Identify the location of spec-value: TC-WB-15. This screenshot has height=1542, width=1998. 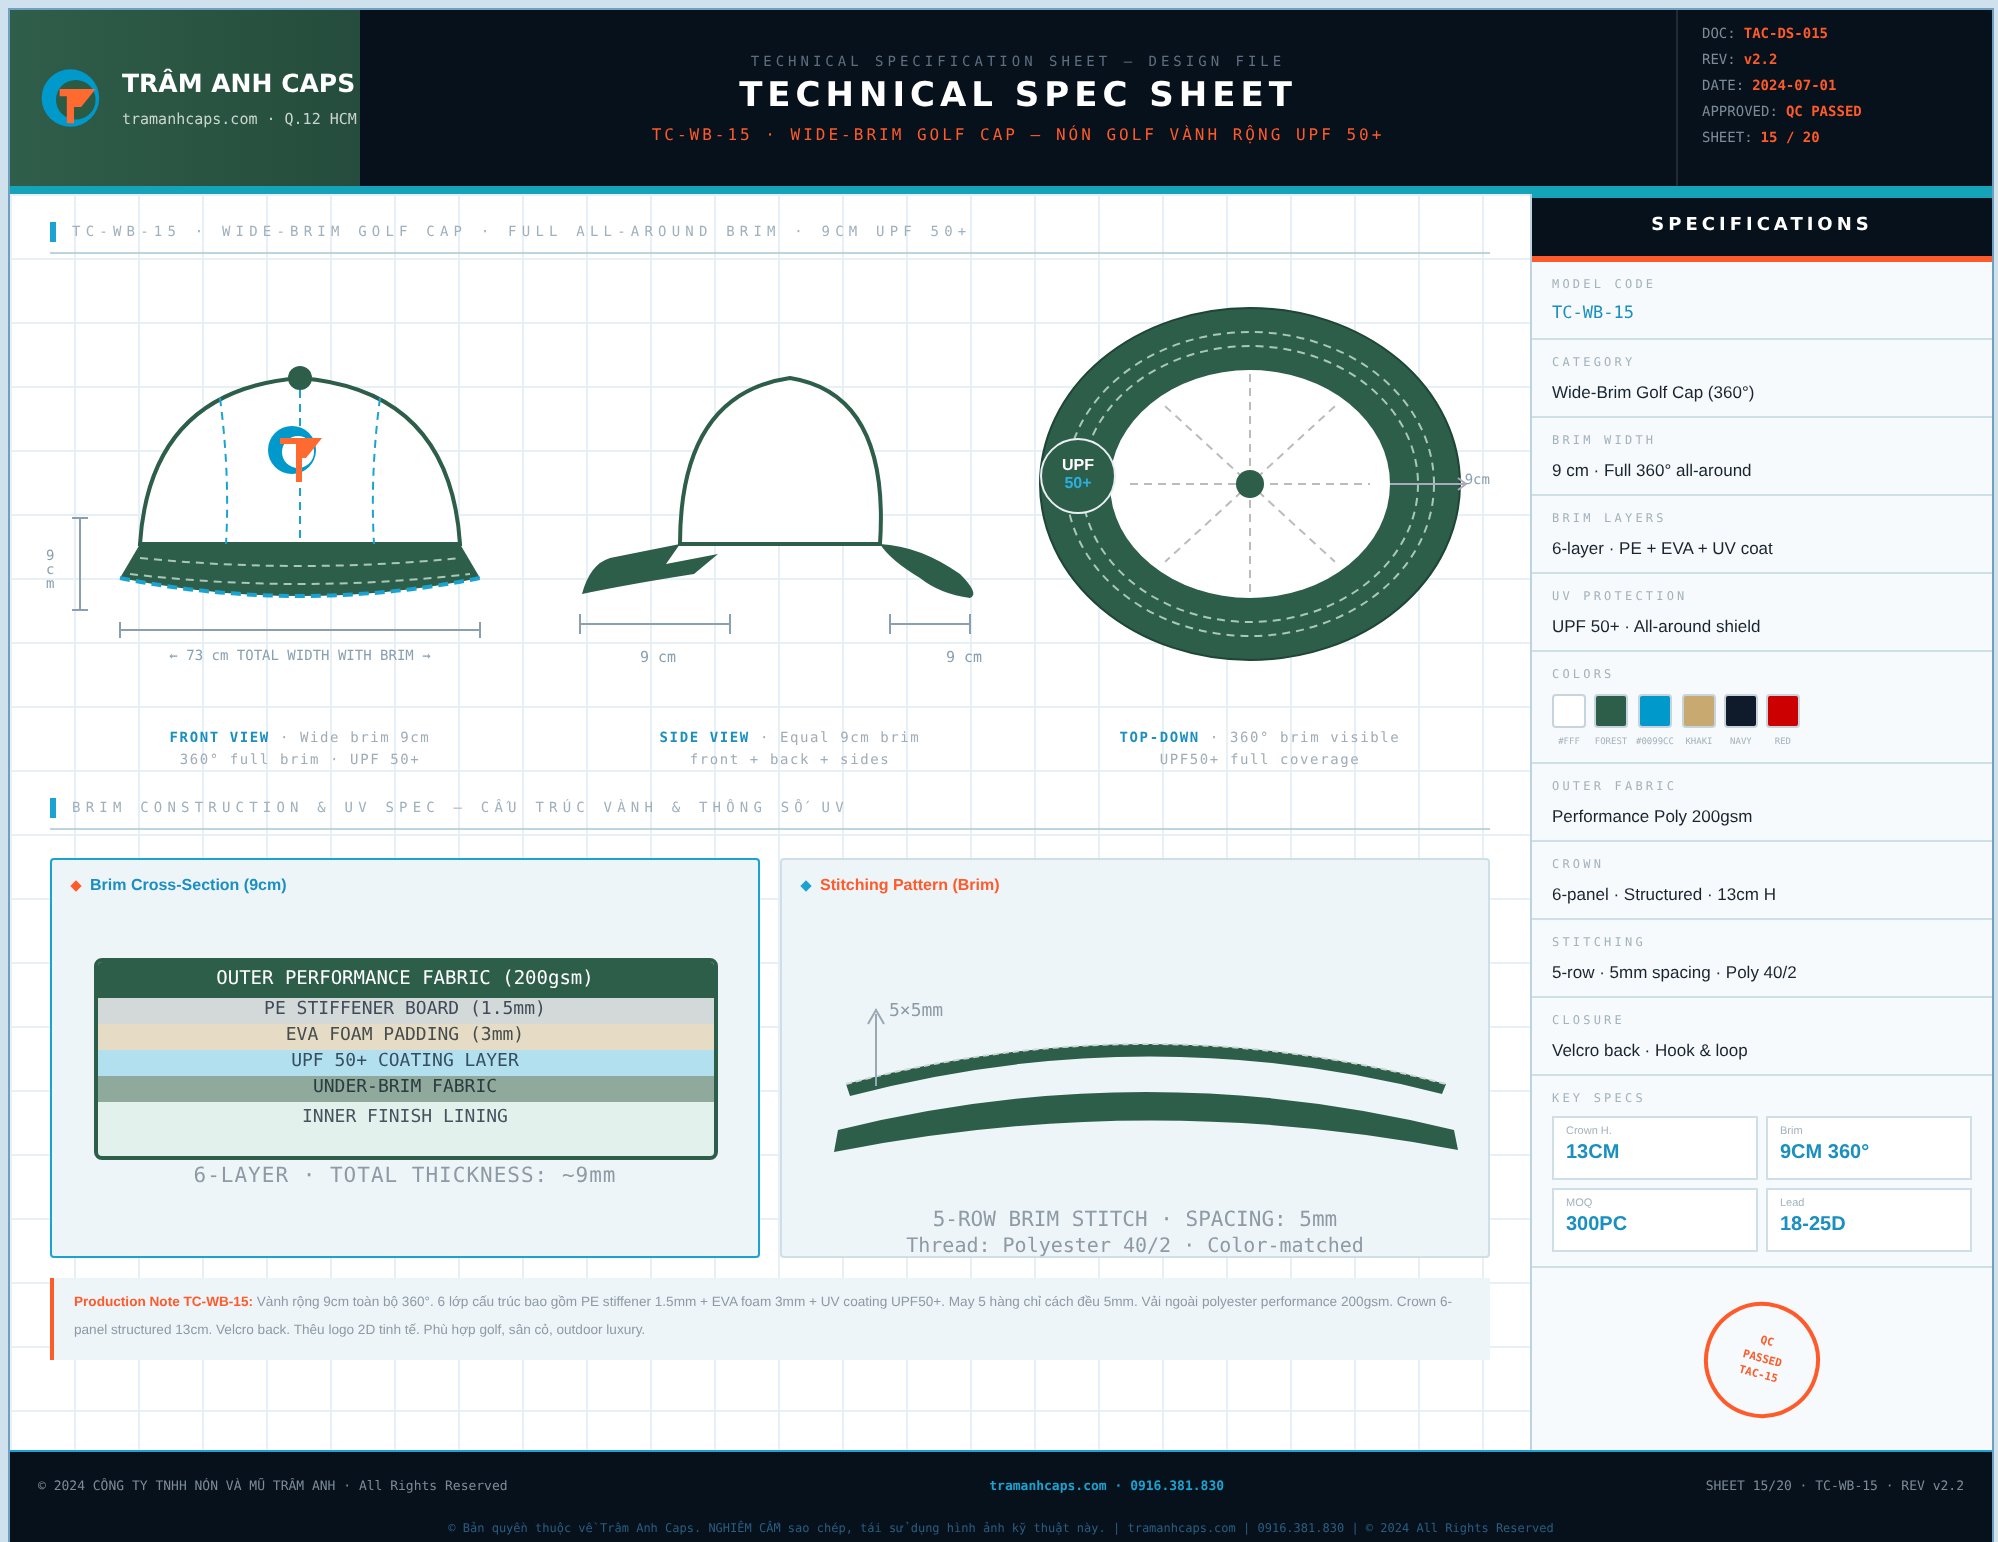
(1594, 314).